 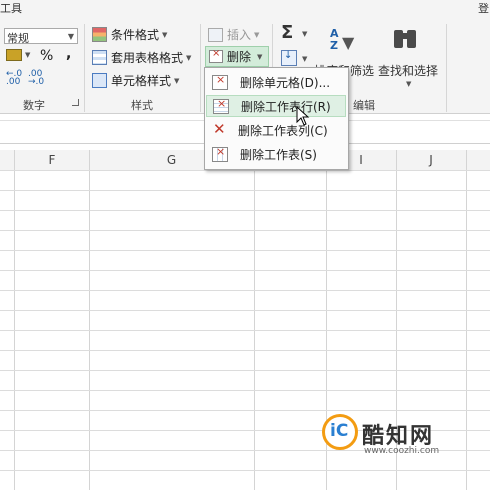 What do you see at coordinates (408, 70) in the screenshot?
I see `find-select-label: 查找和选择` at bounding box center [408, 70].